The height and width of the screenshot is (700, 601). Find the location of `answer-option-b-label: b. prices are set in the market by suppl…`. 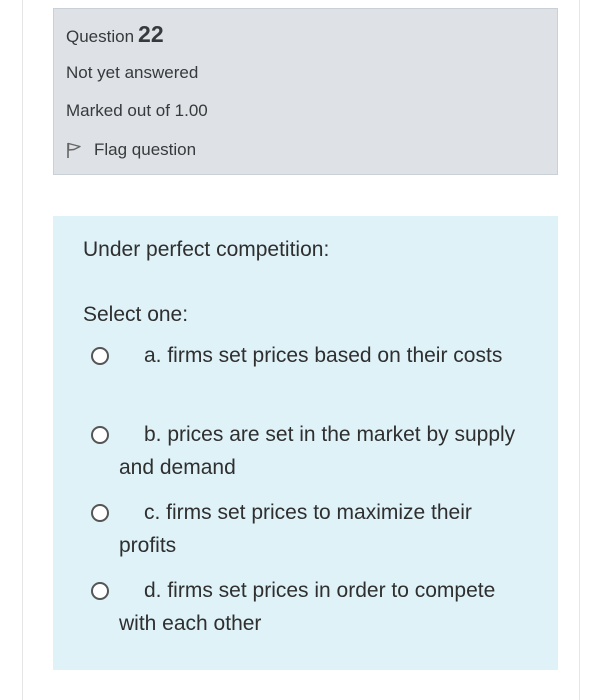

answer-option-b-label: b. prices are set in the market by suppl… is located at coordinates (311, 451).